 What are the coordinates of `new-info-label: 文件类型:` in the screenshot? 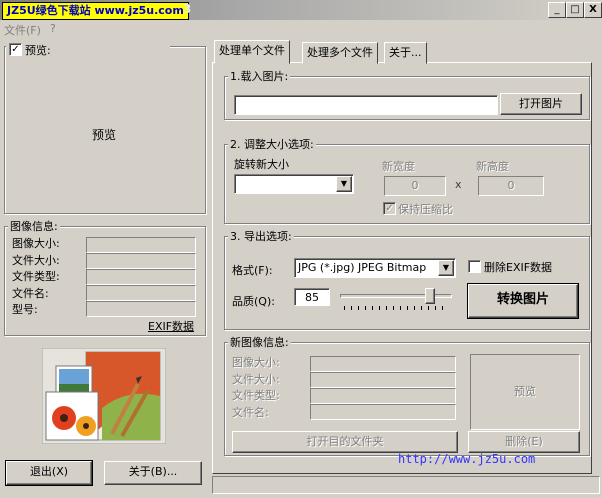 It's located at (256, 395).